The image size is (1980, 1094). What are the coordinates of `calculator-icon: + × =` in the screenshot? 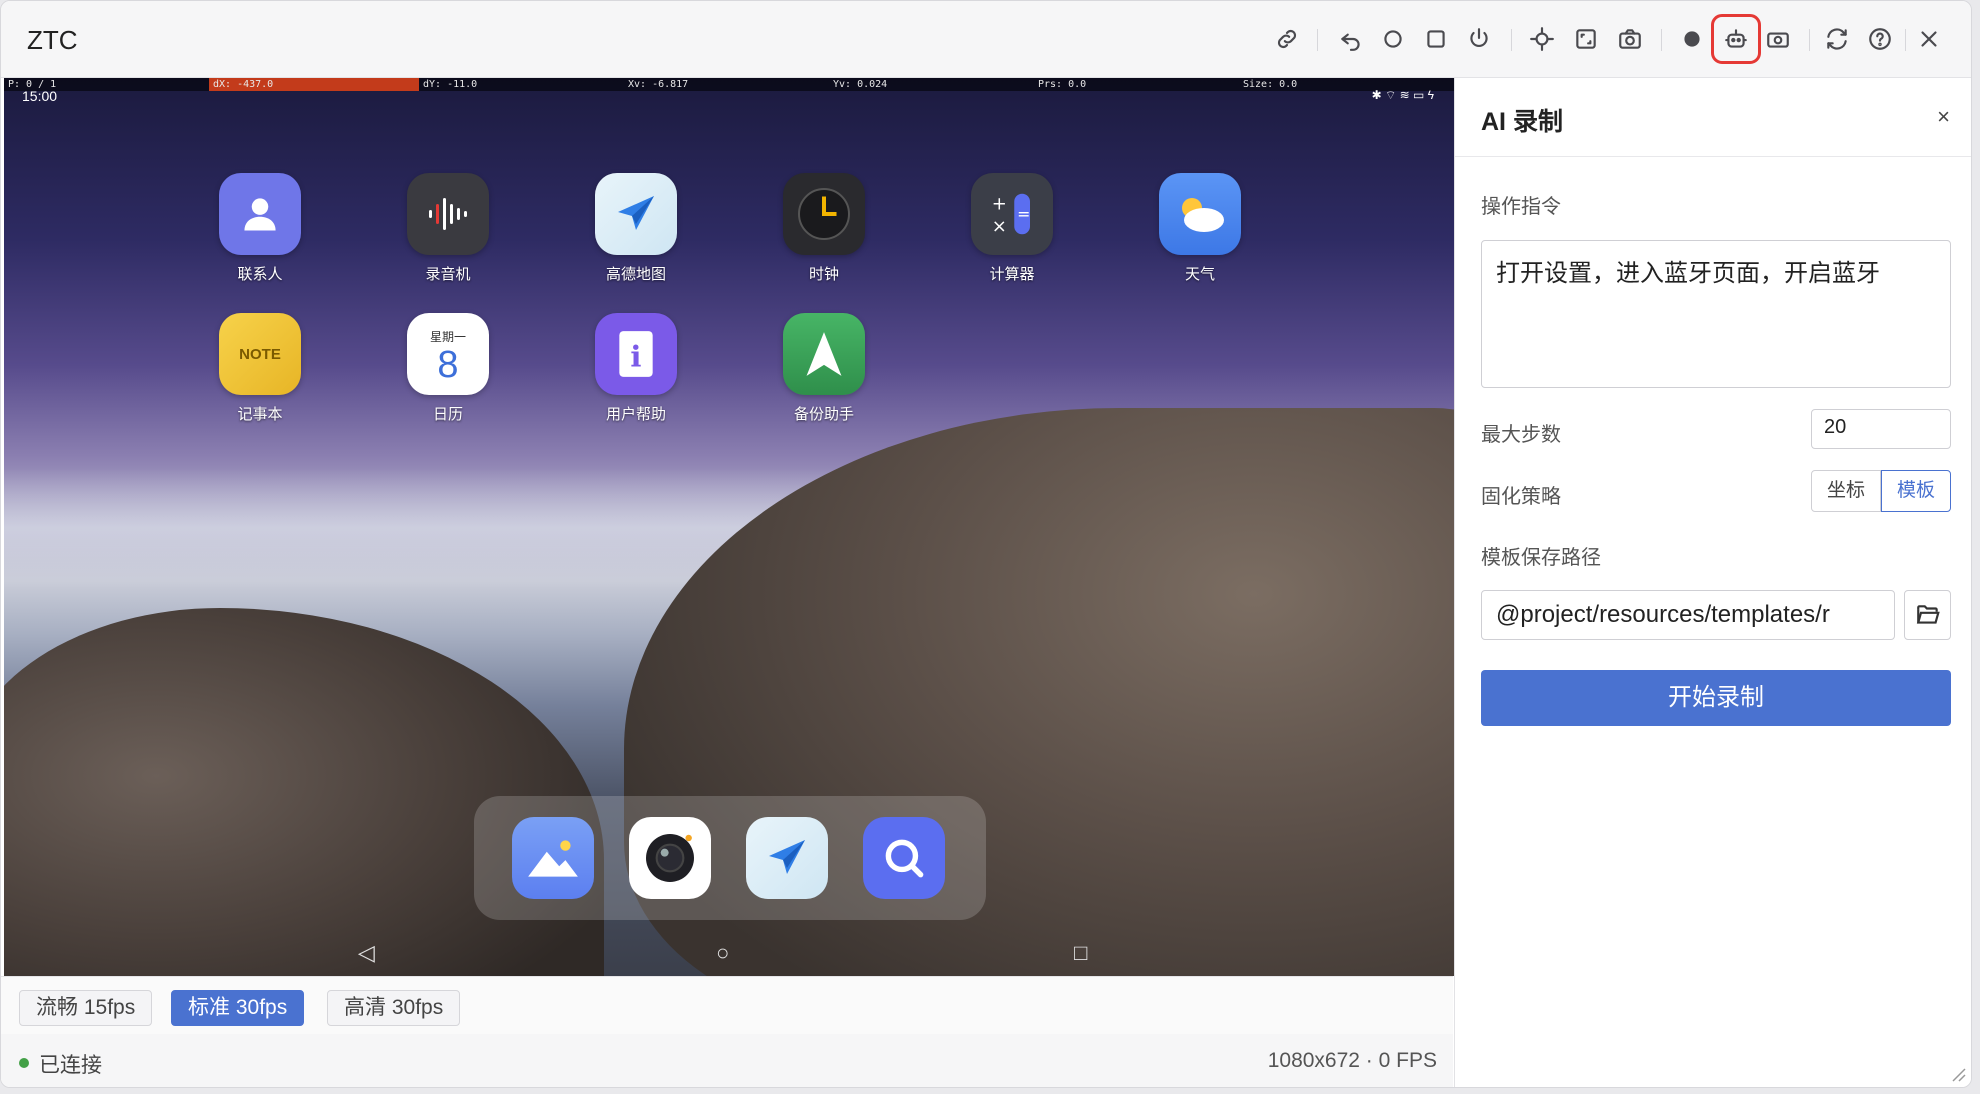 It's located at (1012, 214).